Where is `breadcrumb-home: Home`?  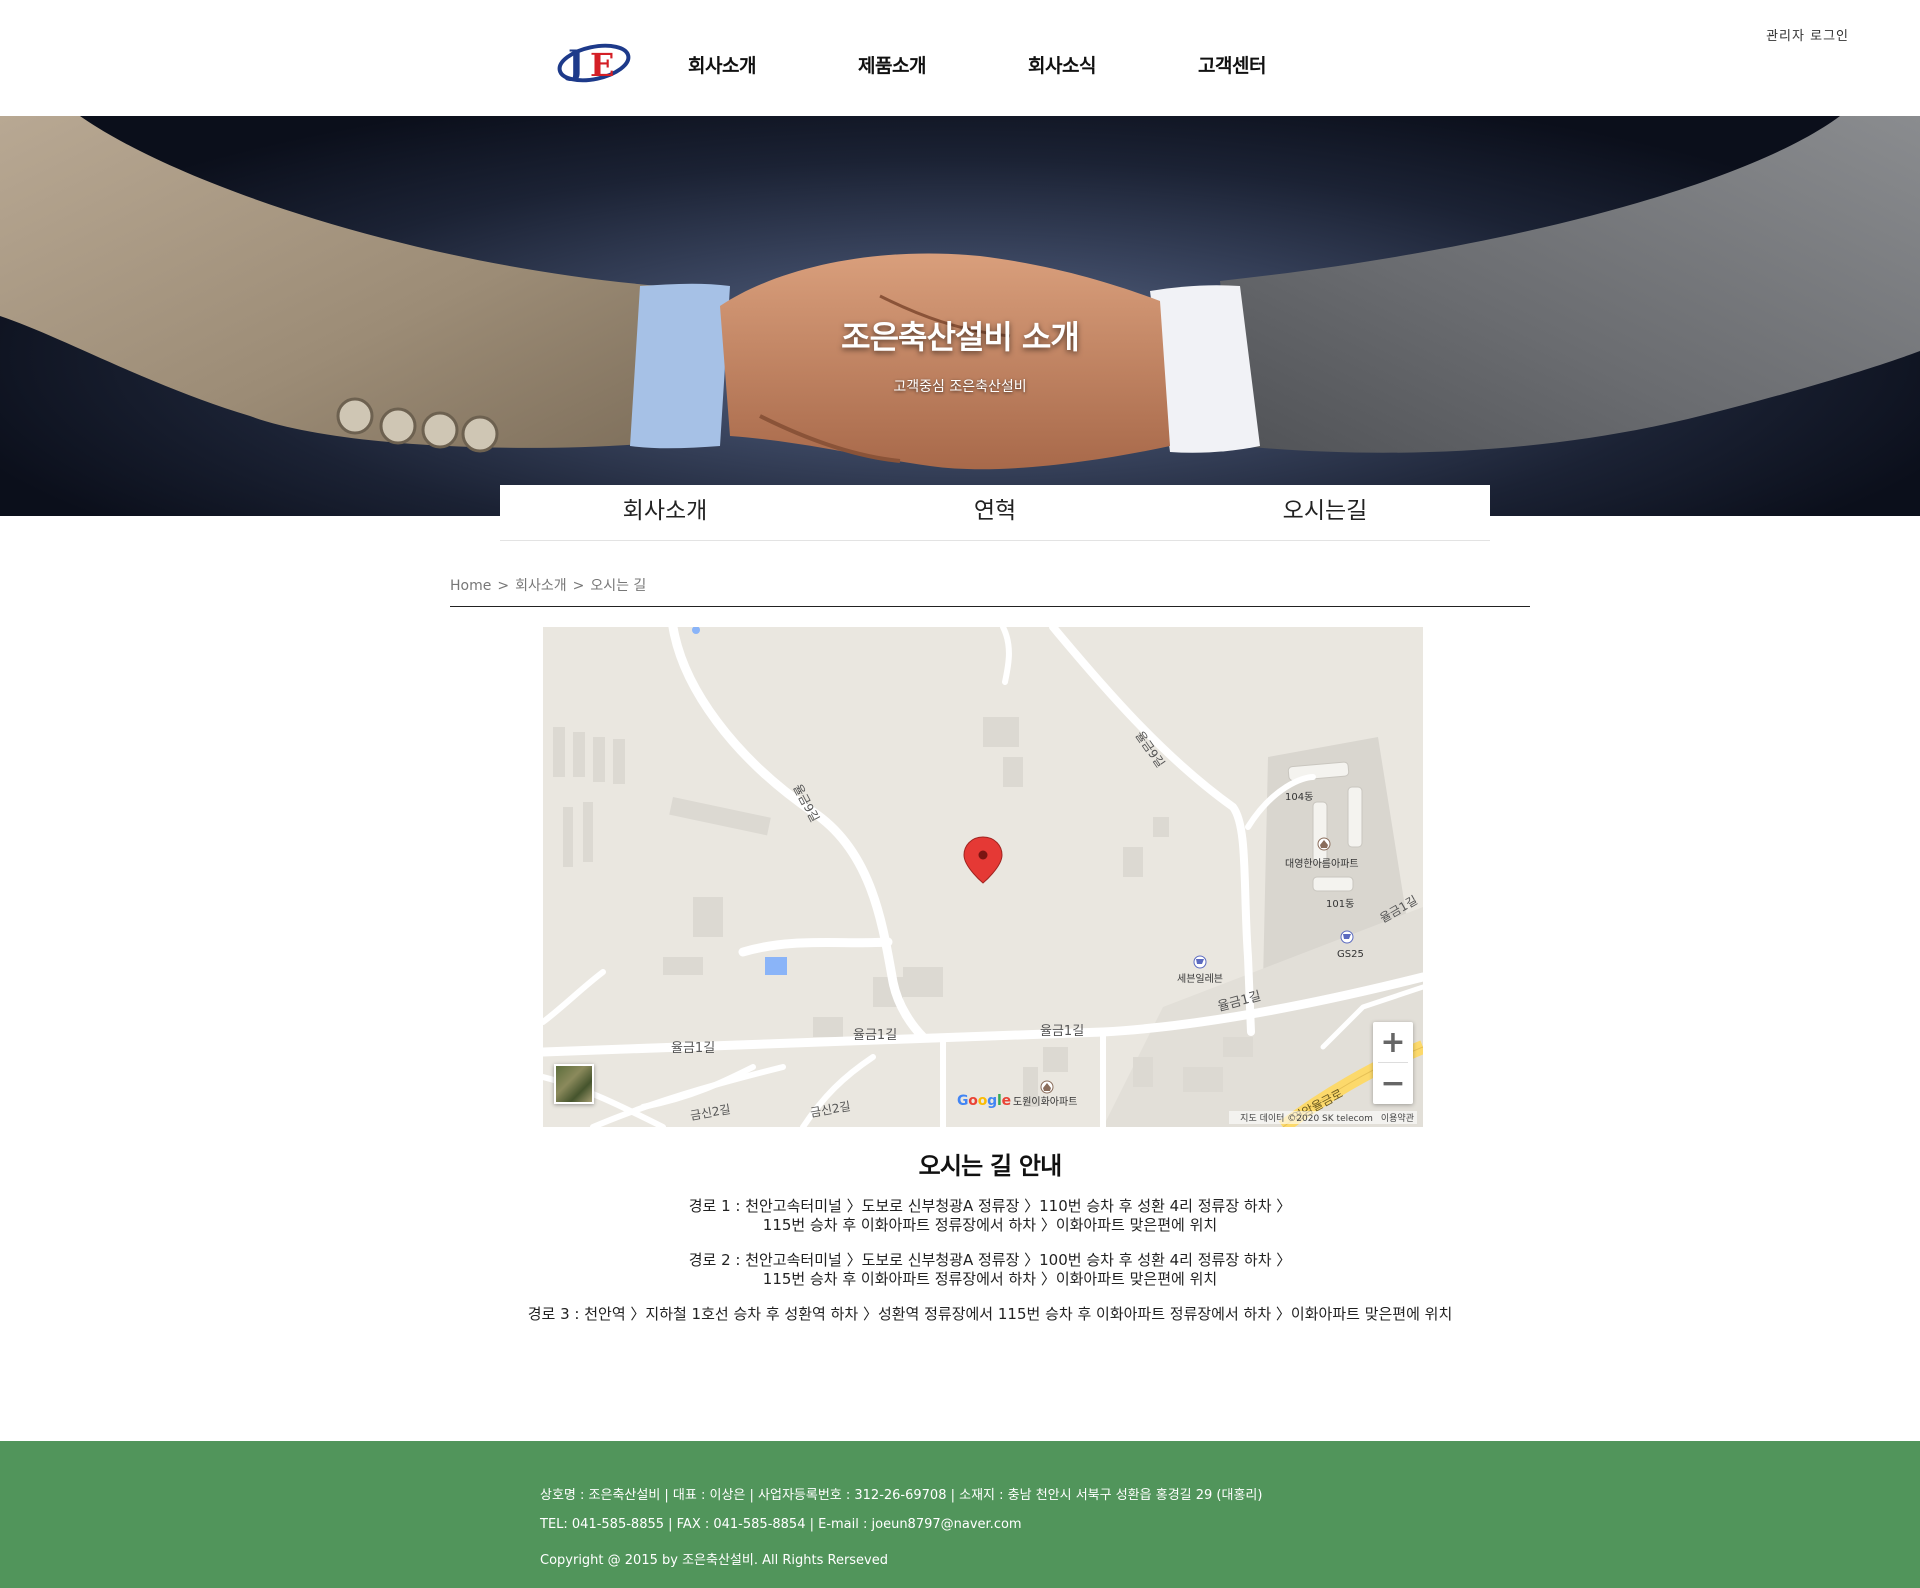
breadcrumb-home: Home is located at coordinates (470, 586).